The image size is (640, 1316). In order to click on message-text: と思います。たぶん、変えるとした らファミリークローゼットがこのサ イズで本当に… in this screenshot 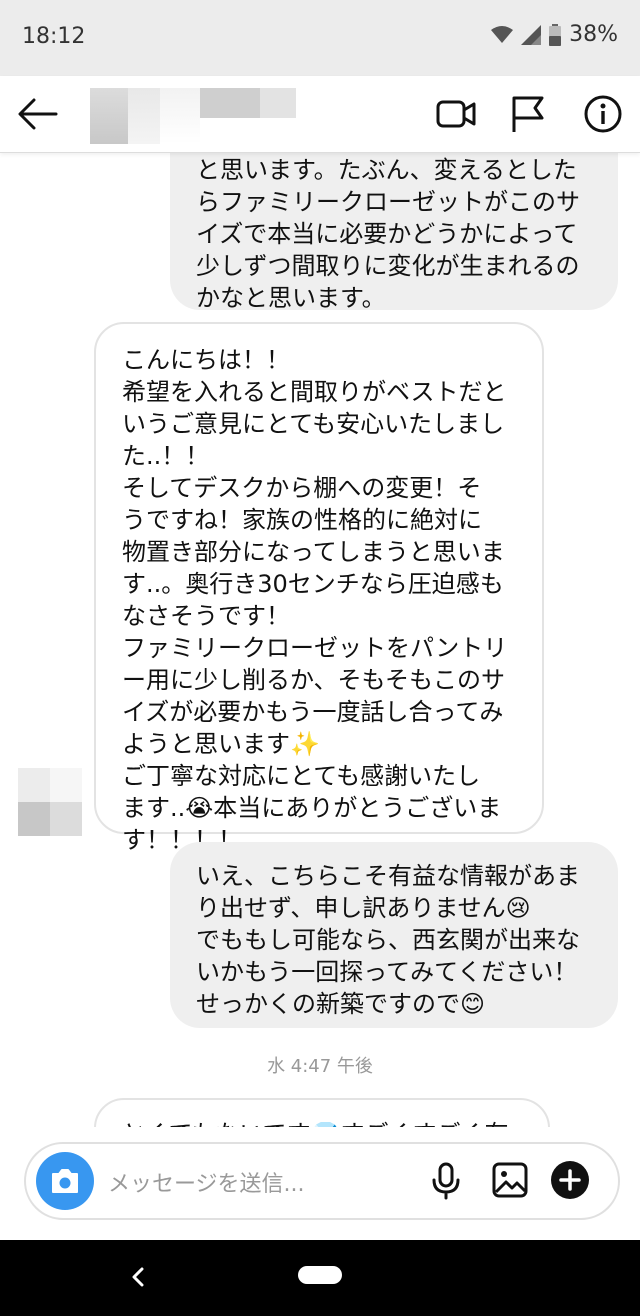, I will do `click(388, 234)`.